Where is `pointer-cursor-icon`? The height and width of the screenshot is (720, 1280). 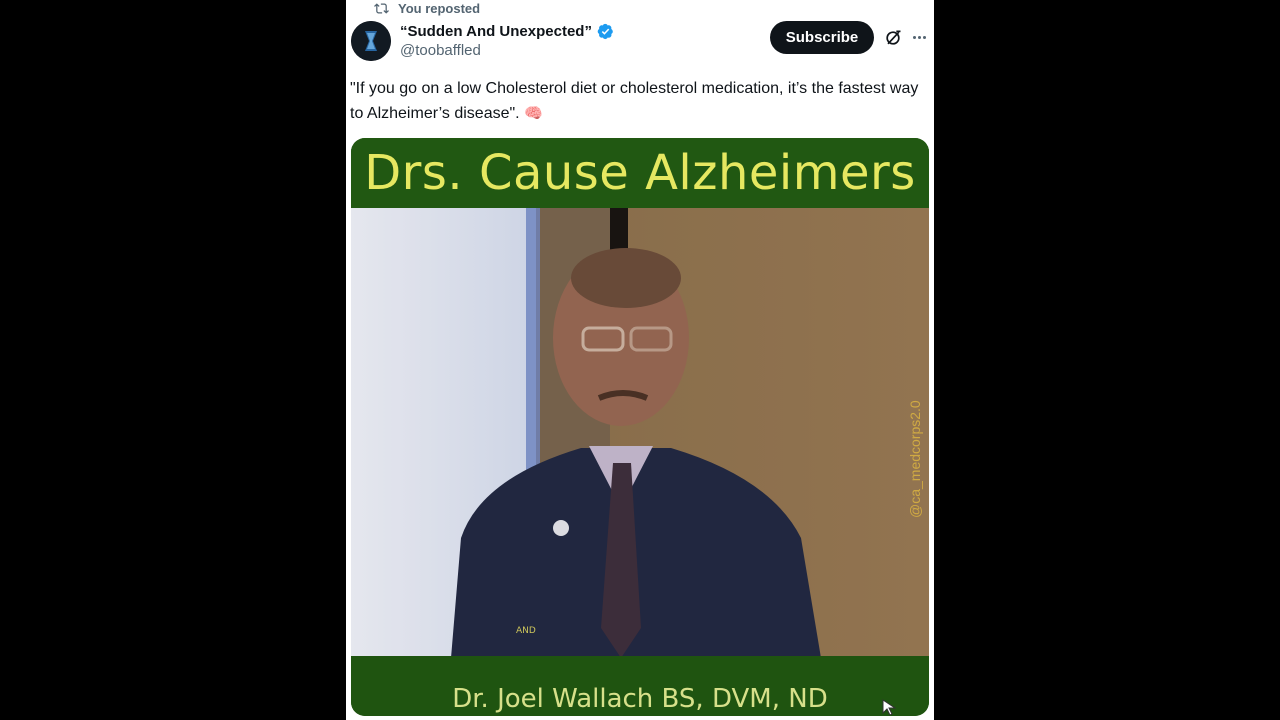
pointer-cursor-icon is located at coordinates (889, 707).